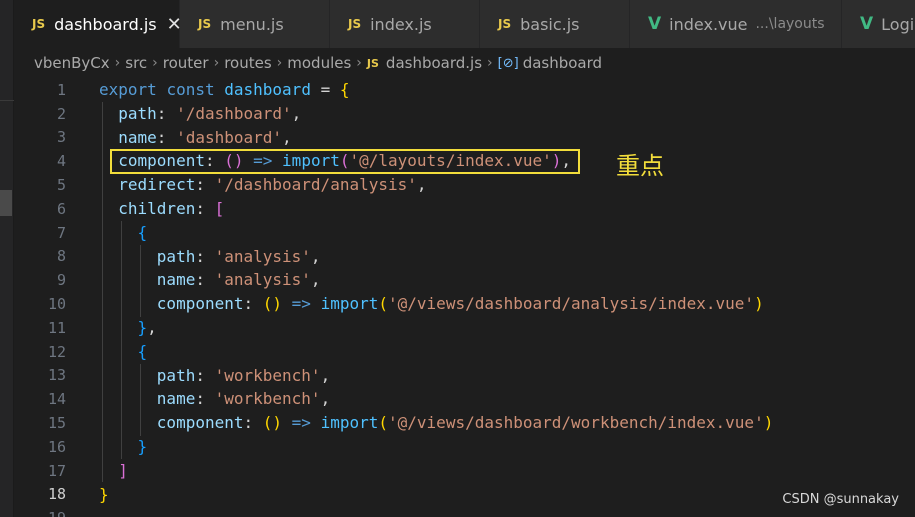  I want to click on code-token: ), so click(759, 304).